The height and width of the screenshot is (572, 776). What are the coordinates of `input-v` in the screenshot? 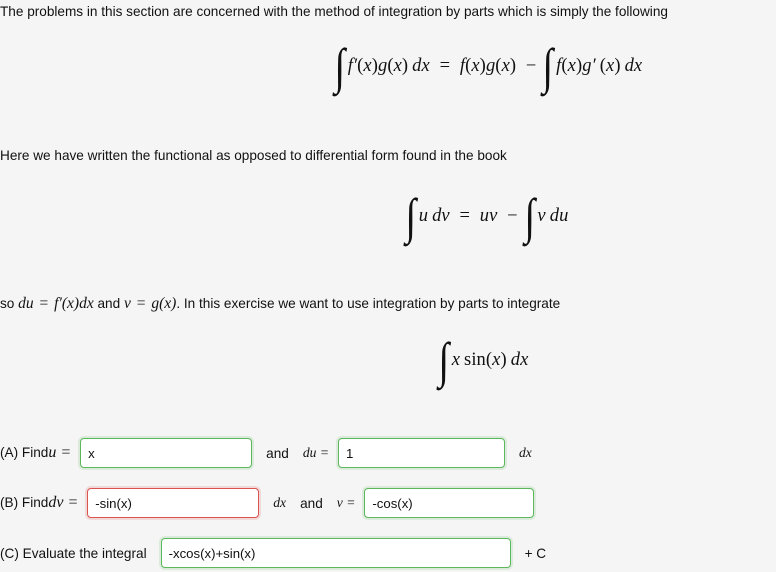 It's located at (449, 503).